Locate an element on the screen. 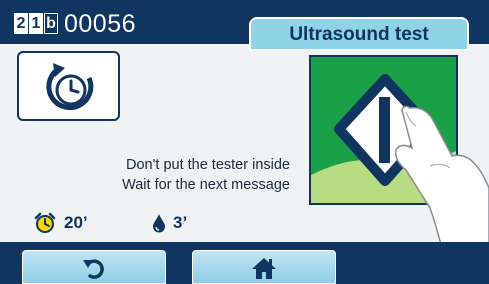 The height and width of the screenshot is (284, 489). program-digit: 1 is located at coordinates (36, 23).